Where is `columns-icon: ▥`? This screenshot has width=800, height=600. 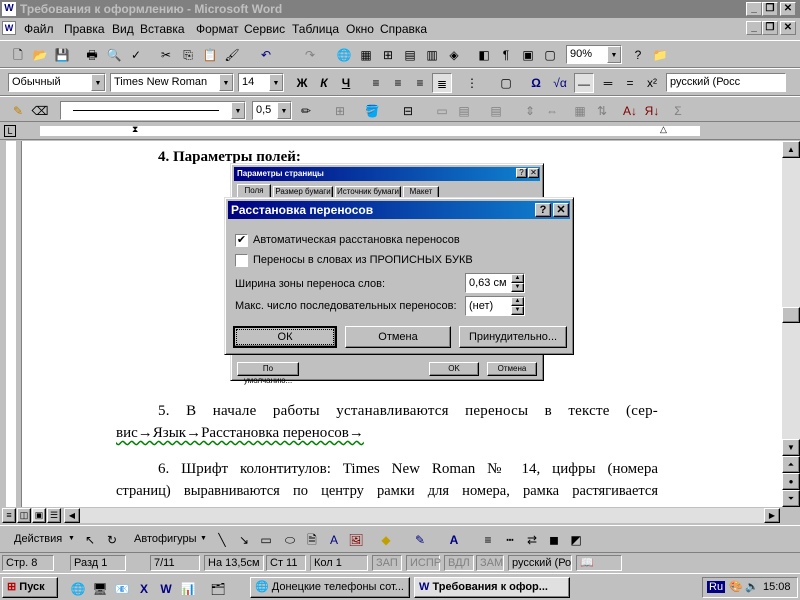
columns-icon: ▥ is located at coordinates (432, 55).